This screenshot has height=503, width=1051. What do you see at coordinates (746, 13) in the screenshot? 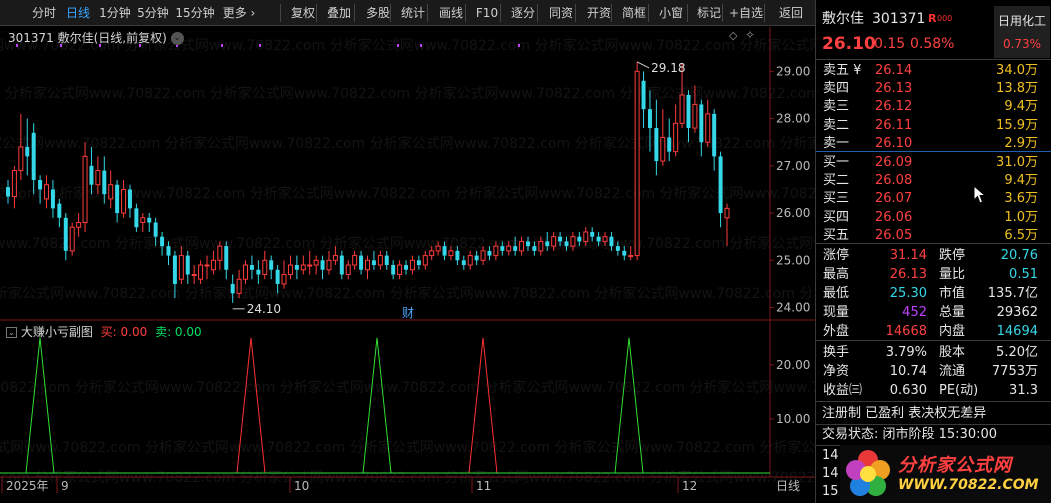
I see `toolbar-button-18: +自选` at bounding box center [746, 13].